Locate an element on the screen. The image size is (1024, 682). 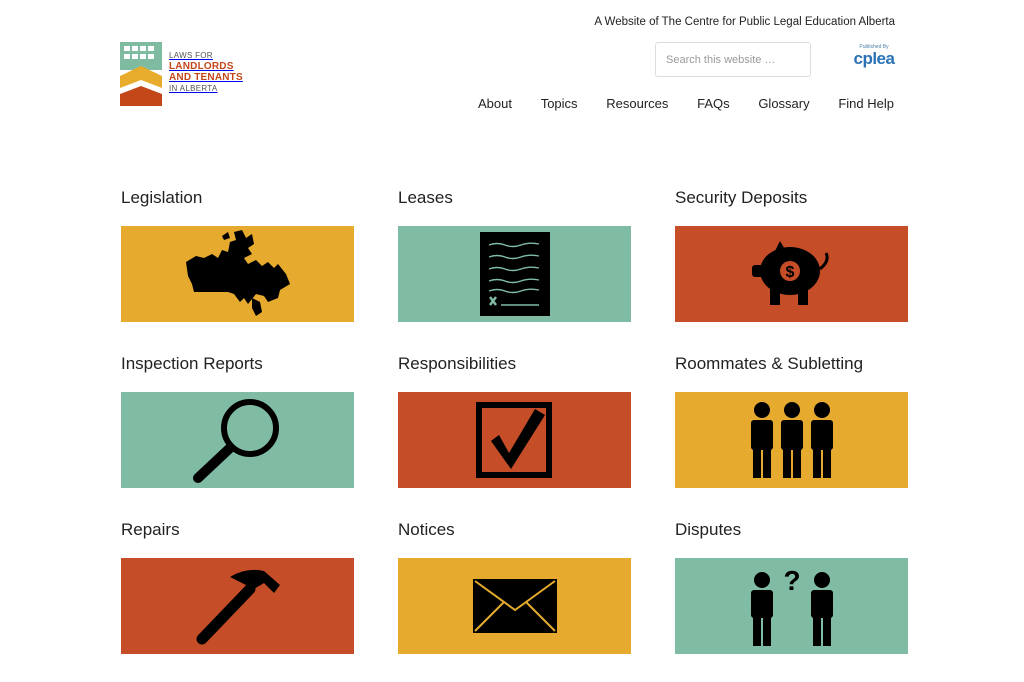
nav-glossary: Glossary is located at coordinates (783, 105).